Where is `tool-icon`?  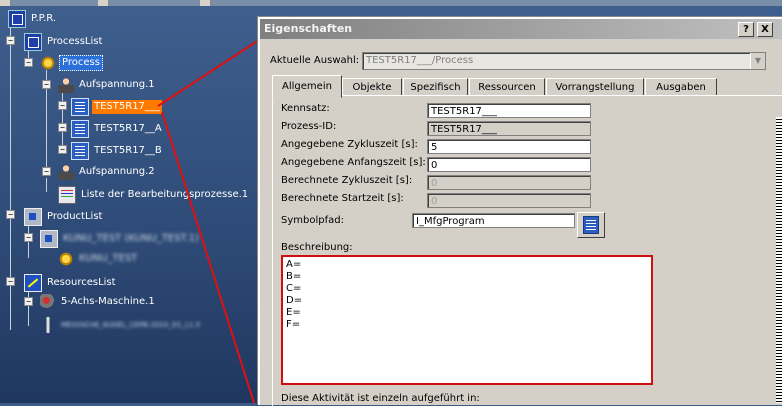 tool-icon is located at coordinates (48, 325).